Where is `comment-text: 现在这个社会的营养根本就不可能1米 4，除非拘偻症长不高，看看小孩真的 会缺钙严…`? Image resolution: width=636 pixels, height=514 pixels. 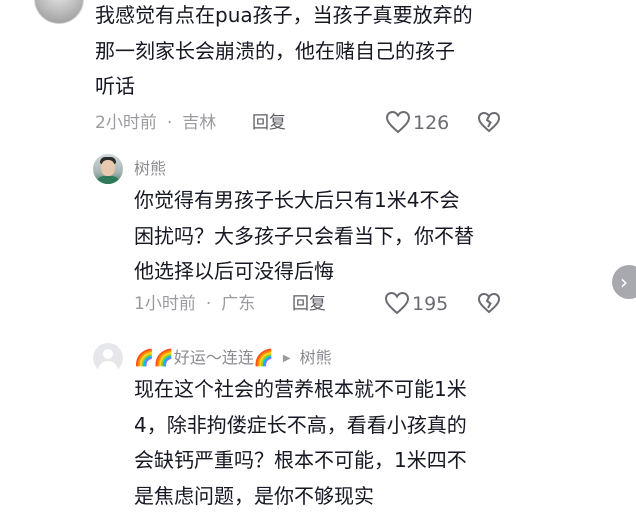 comment-text: 现在这个社会的营养根本就不可能1米 4，除非拘偻症长不高，看看小孩真的 会缺钙严… is located at coordinates (300, 443).